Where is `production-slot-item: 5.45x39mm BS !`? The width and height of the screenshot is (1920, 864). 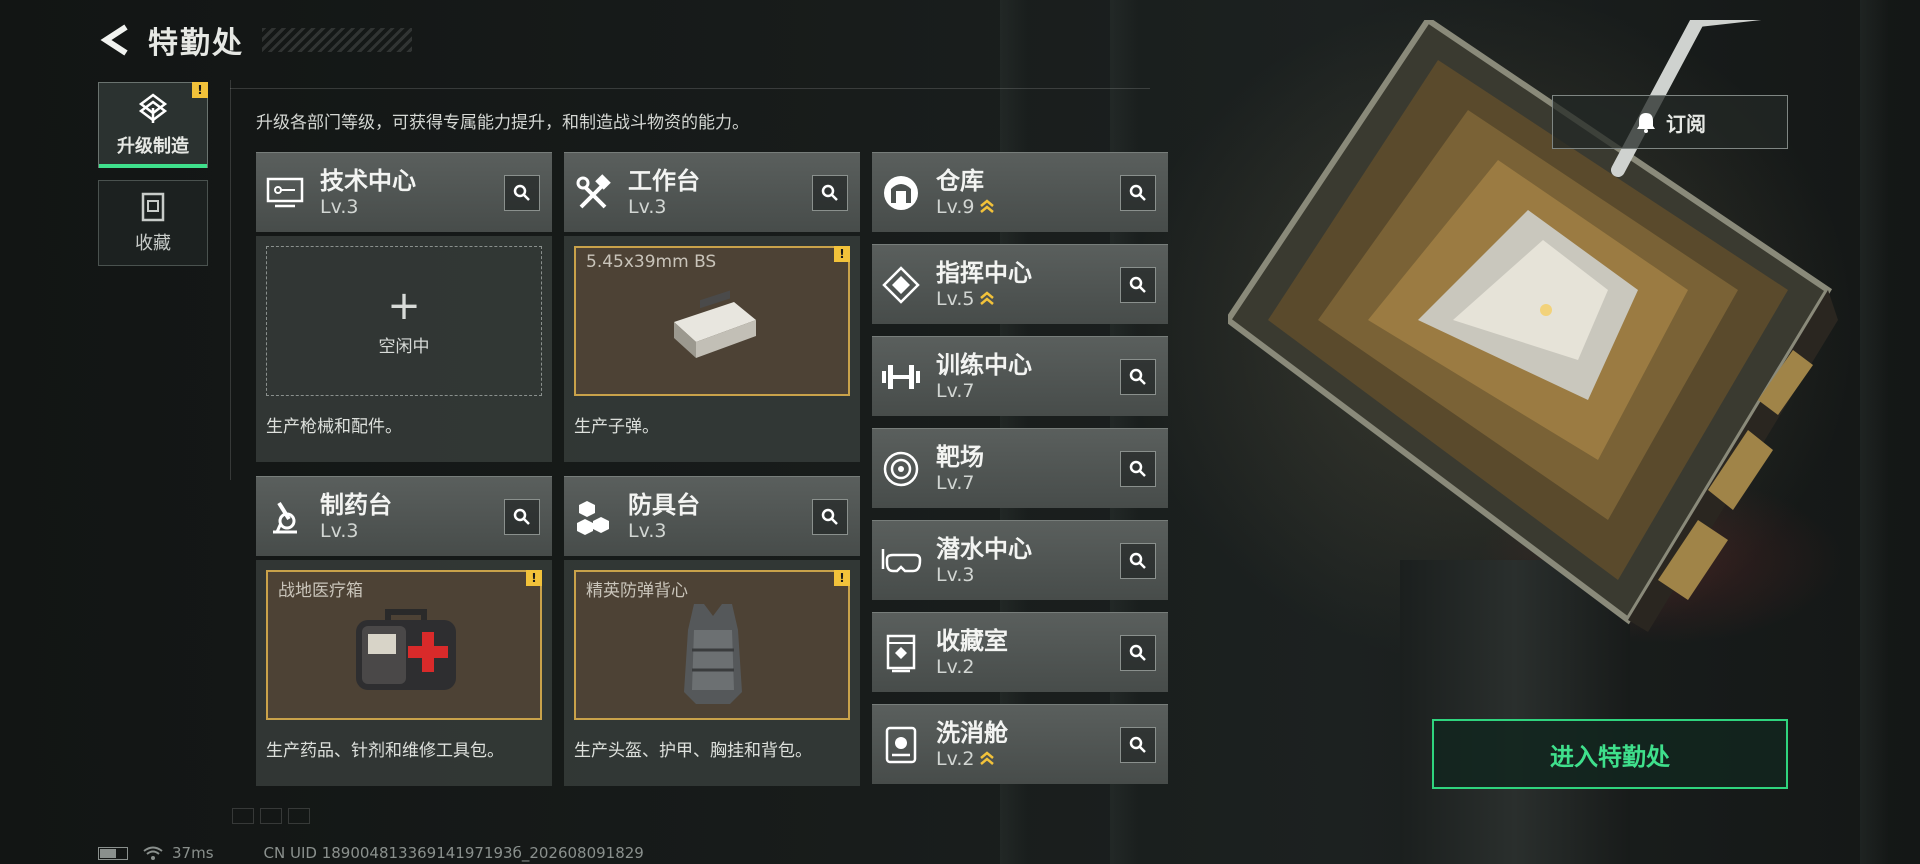 production-slot-item: 5.45x39mm BS ! is located at coordinates (712, 321).